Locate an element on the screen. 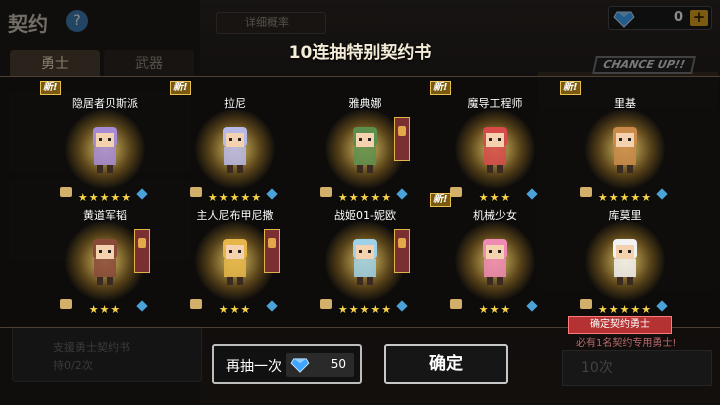 The image size is (720, 405). hero-card: 库莫里 ★★★★★ is located at coordinates (625, 267).